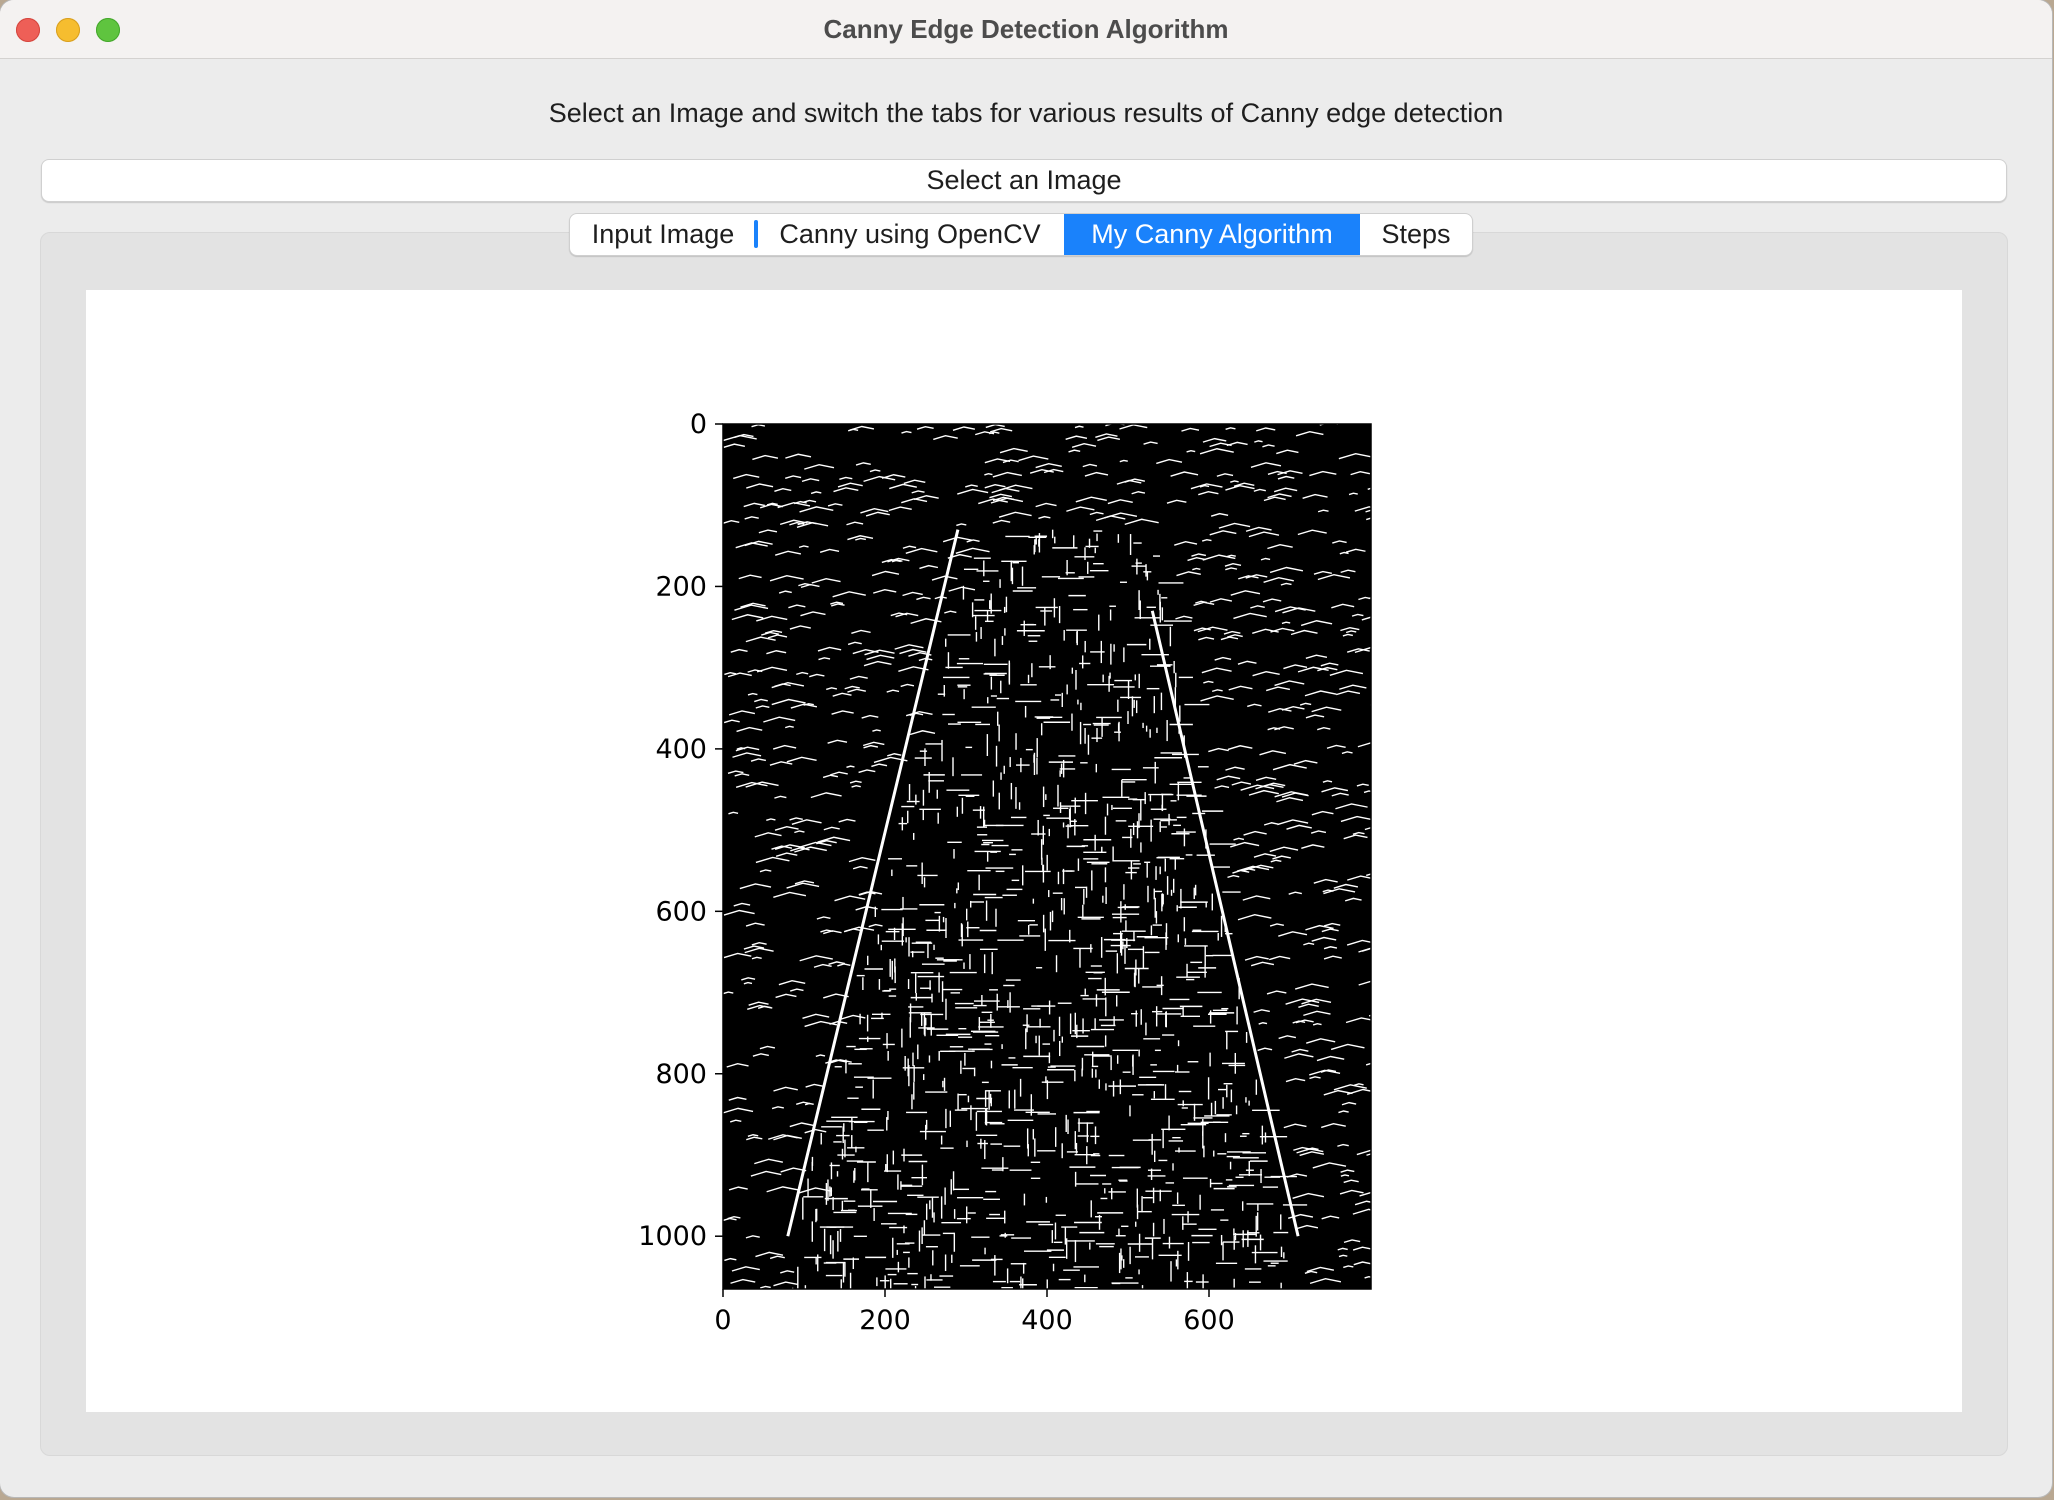  I want to click on tab-my-canny-algorithm: My Canny Algorithm, so click(1212, 234).